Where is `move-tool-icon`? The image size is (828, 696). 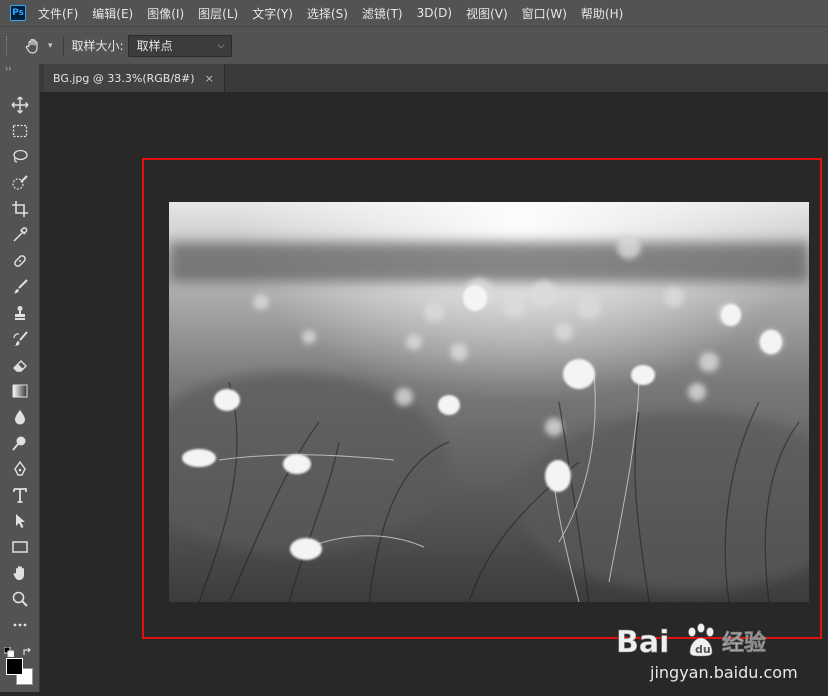
move-tool-icon is located at coordinates (20, 105).